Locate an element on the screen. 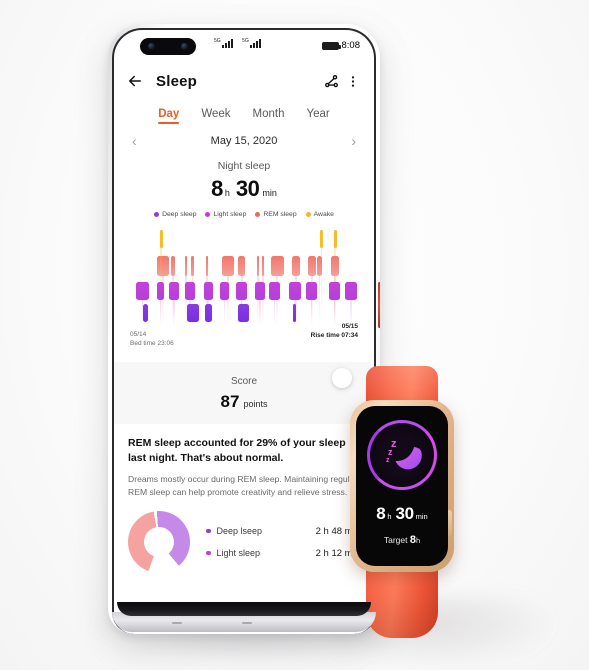 The height and width of the screenshot is (670, 589). risetime-group: 05/15 Rise time 07:34 is located at coordinates (334, 331).